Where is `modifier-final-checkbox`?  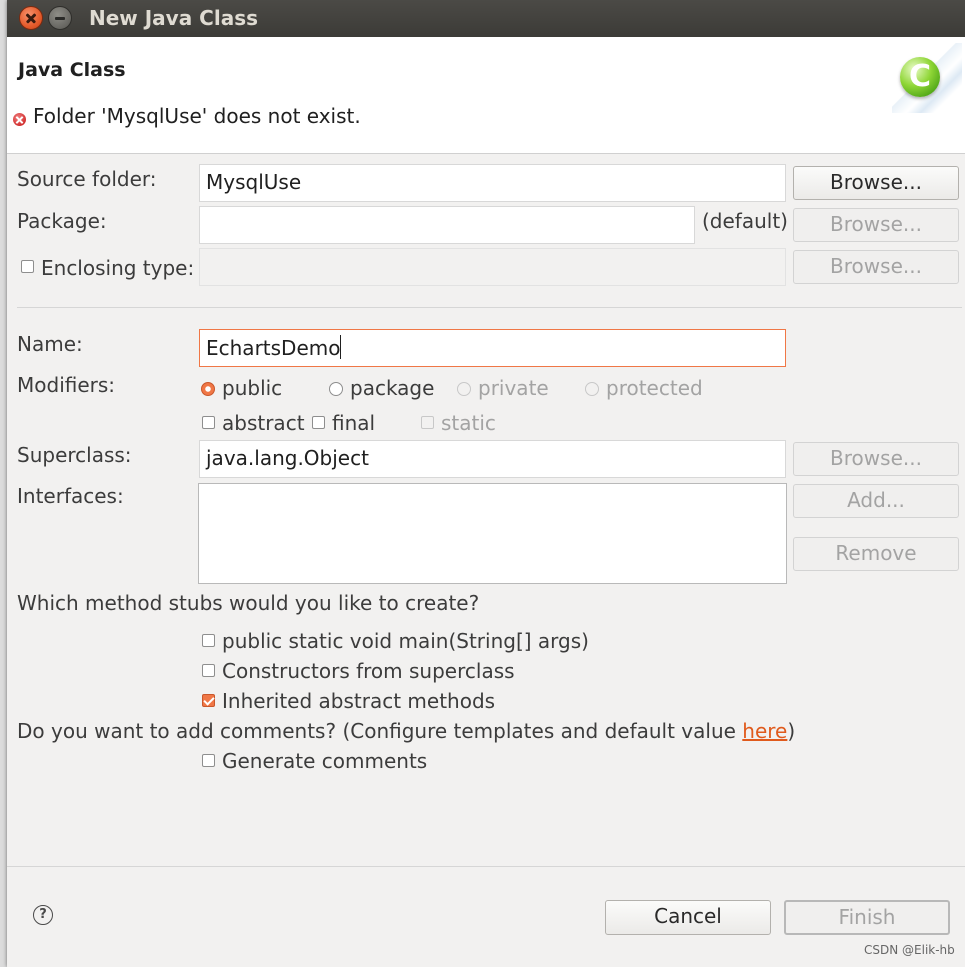
modifier-final-checkbox is located at coordinates (318, 422).